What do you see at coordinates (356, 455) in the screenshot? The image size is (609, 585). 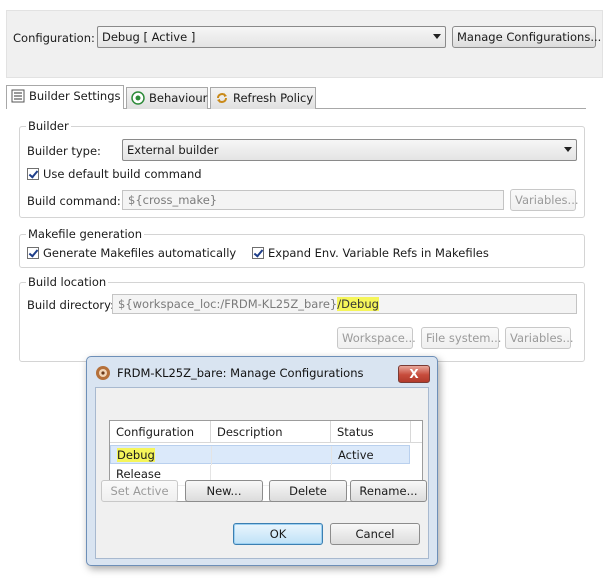 I see `row-status-cell: Active` at bounding box center [356, 455].